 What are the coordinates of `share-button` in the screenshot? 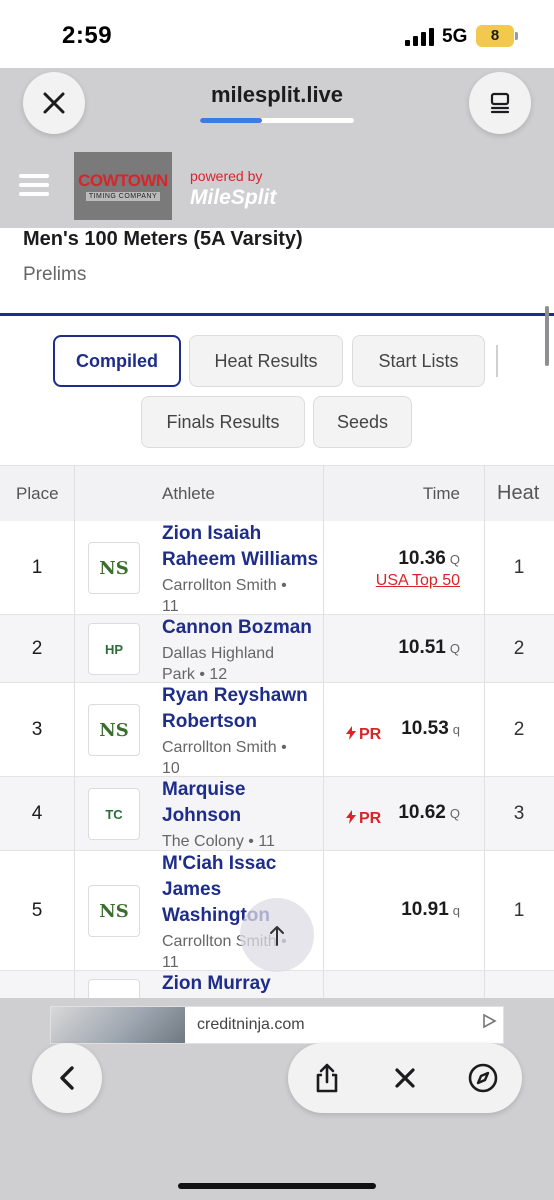 It's located at (327, 1078).